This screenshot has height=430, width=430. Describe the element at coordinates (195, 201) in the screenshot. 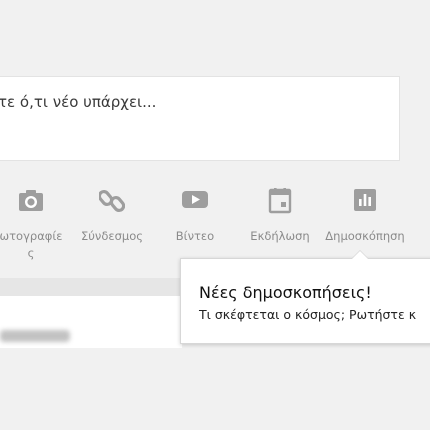

I see `video-play-icon` at that location.